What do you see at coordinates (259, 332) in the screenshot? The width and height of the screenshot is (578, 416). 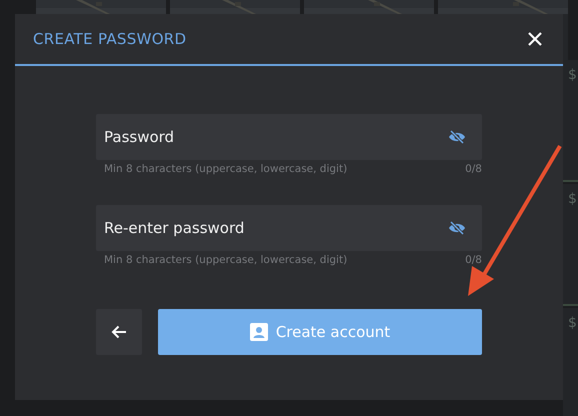 I see `account-icon` at bounding box center [259, 332].